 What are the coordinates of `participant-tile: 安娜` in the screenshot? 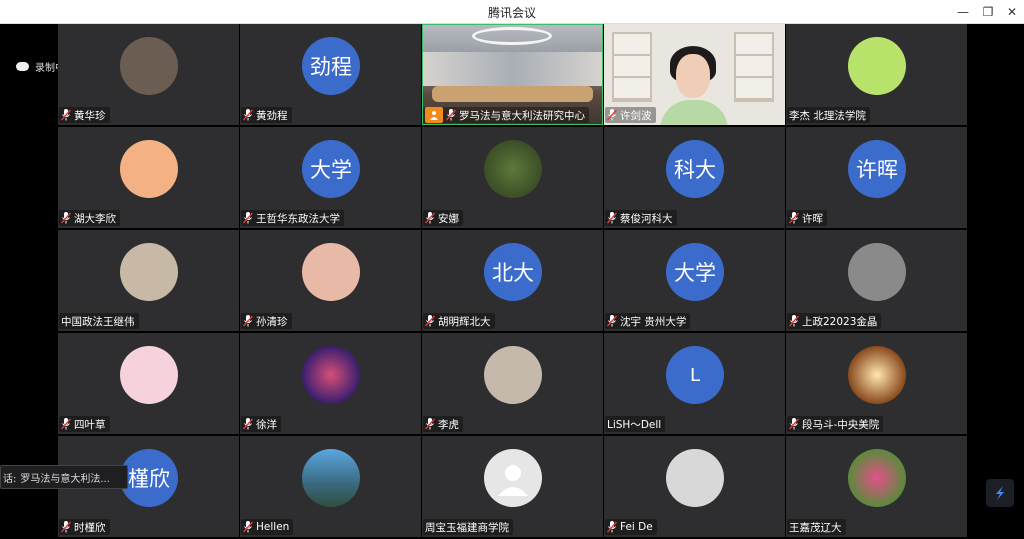 It's located at (512, 177).